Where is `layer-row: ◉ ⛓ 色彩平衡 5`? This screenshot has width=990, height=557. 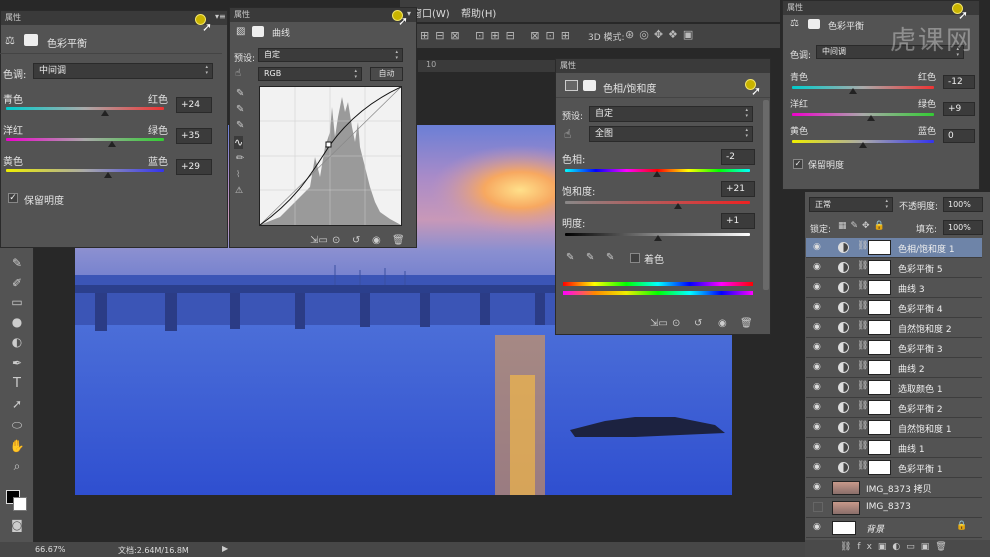 layer-row: ◉ ⛓ 色彩平衡 5 is located at coordinates (894, 268).